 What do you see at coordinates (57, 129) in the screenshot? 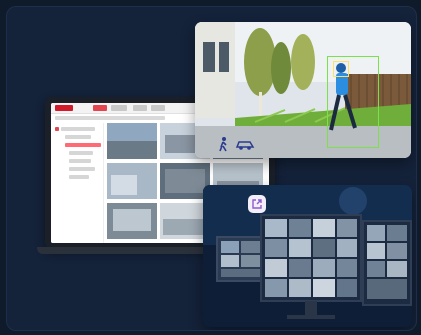
I see `tree-expand-icon` at bounding box center [57, 129].